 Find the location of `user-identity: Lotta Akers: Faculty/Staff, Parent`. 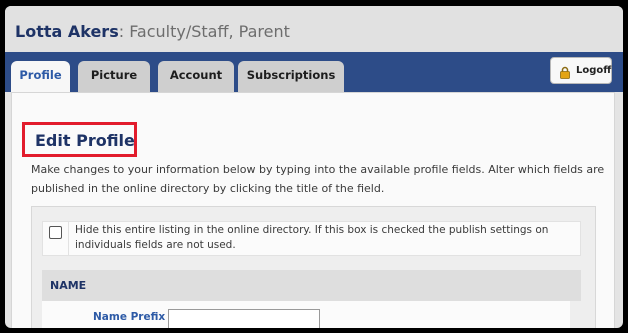

user-identity: Lotta Akers: Faculty/Staff, Parent is located at coordinates (152, 31).